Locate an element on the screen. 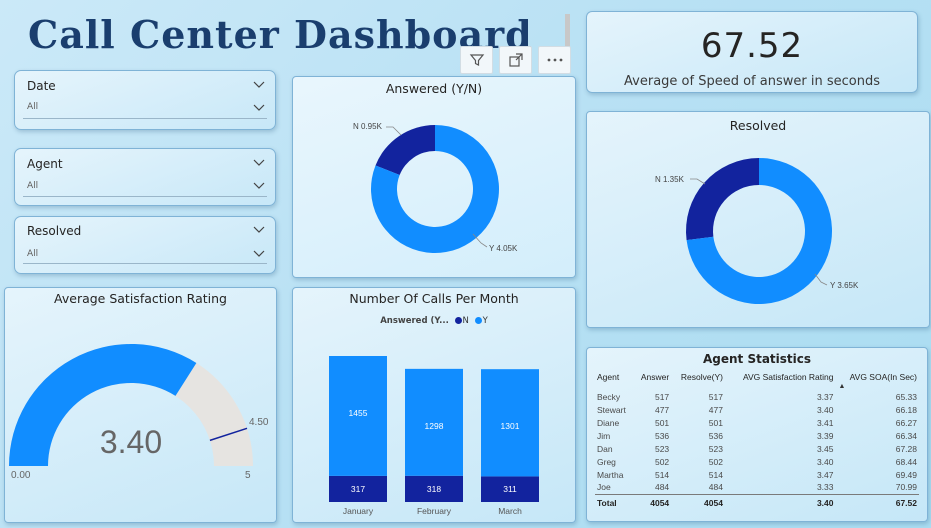  answered-donut-card: Answered (Y/N) N 0.95K Y 4.05K is located at coordinates (434, 177).